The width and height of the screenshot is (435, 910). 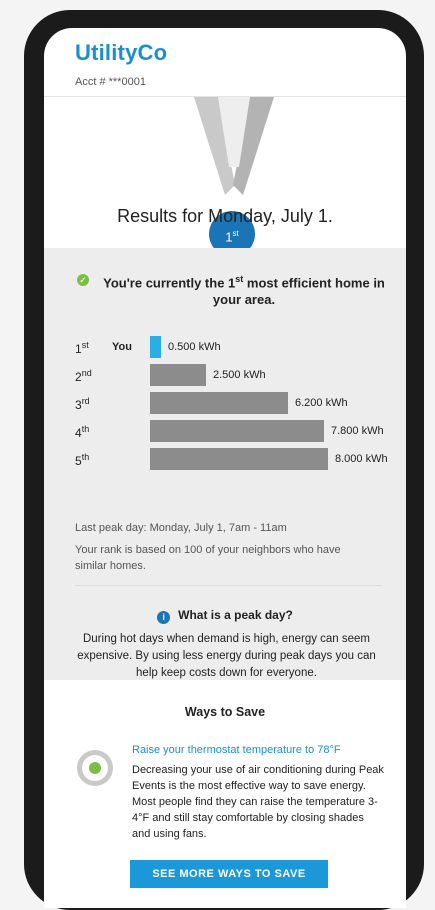 I want to click on rank-row: 5th 8.000 kWh, so click(x=240, y=459).